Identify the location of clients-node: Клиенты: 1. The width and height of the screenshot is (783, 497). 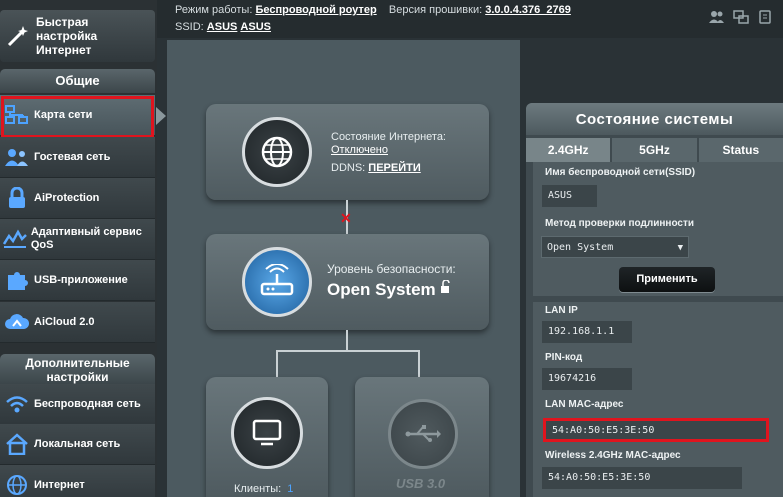
(267, 437).